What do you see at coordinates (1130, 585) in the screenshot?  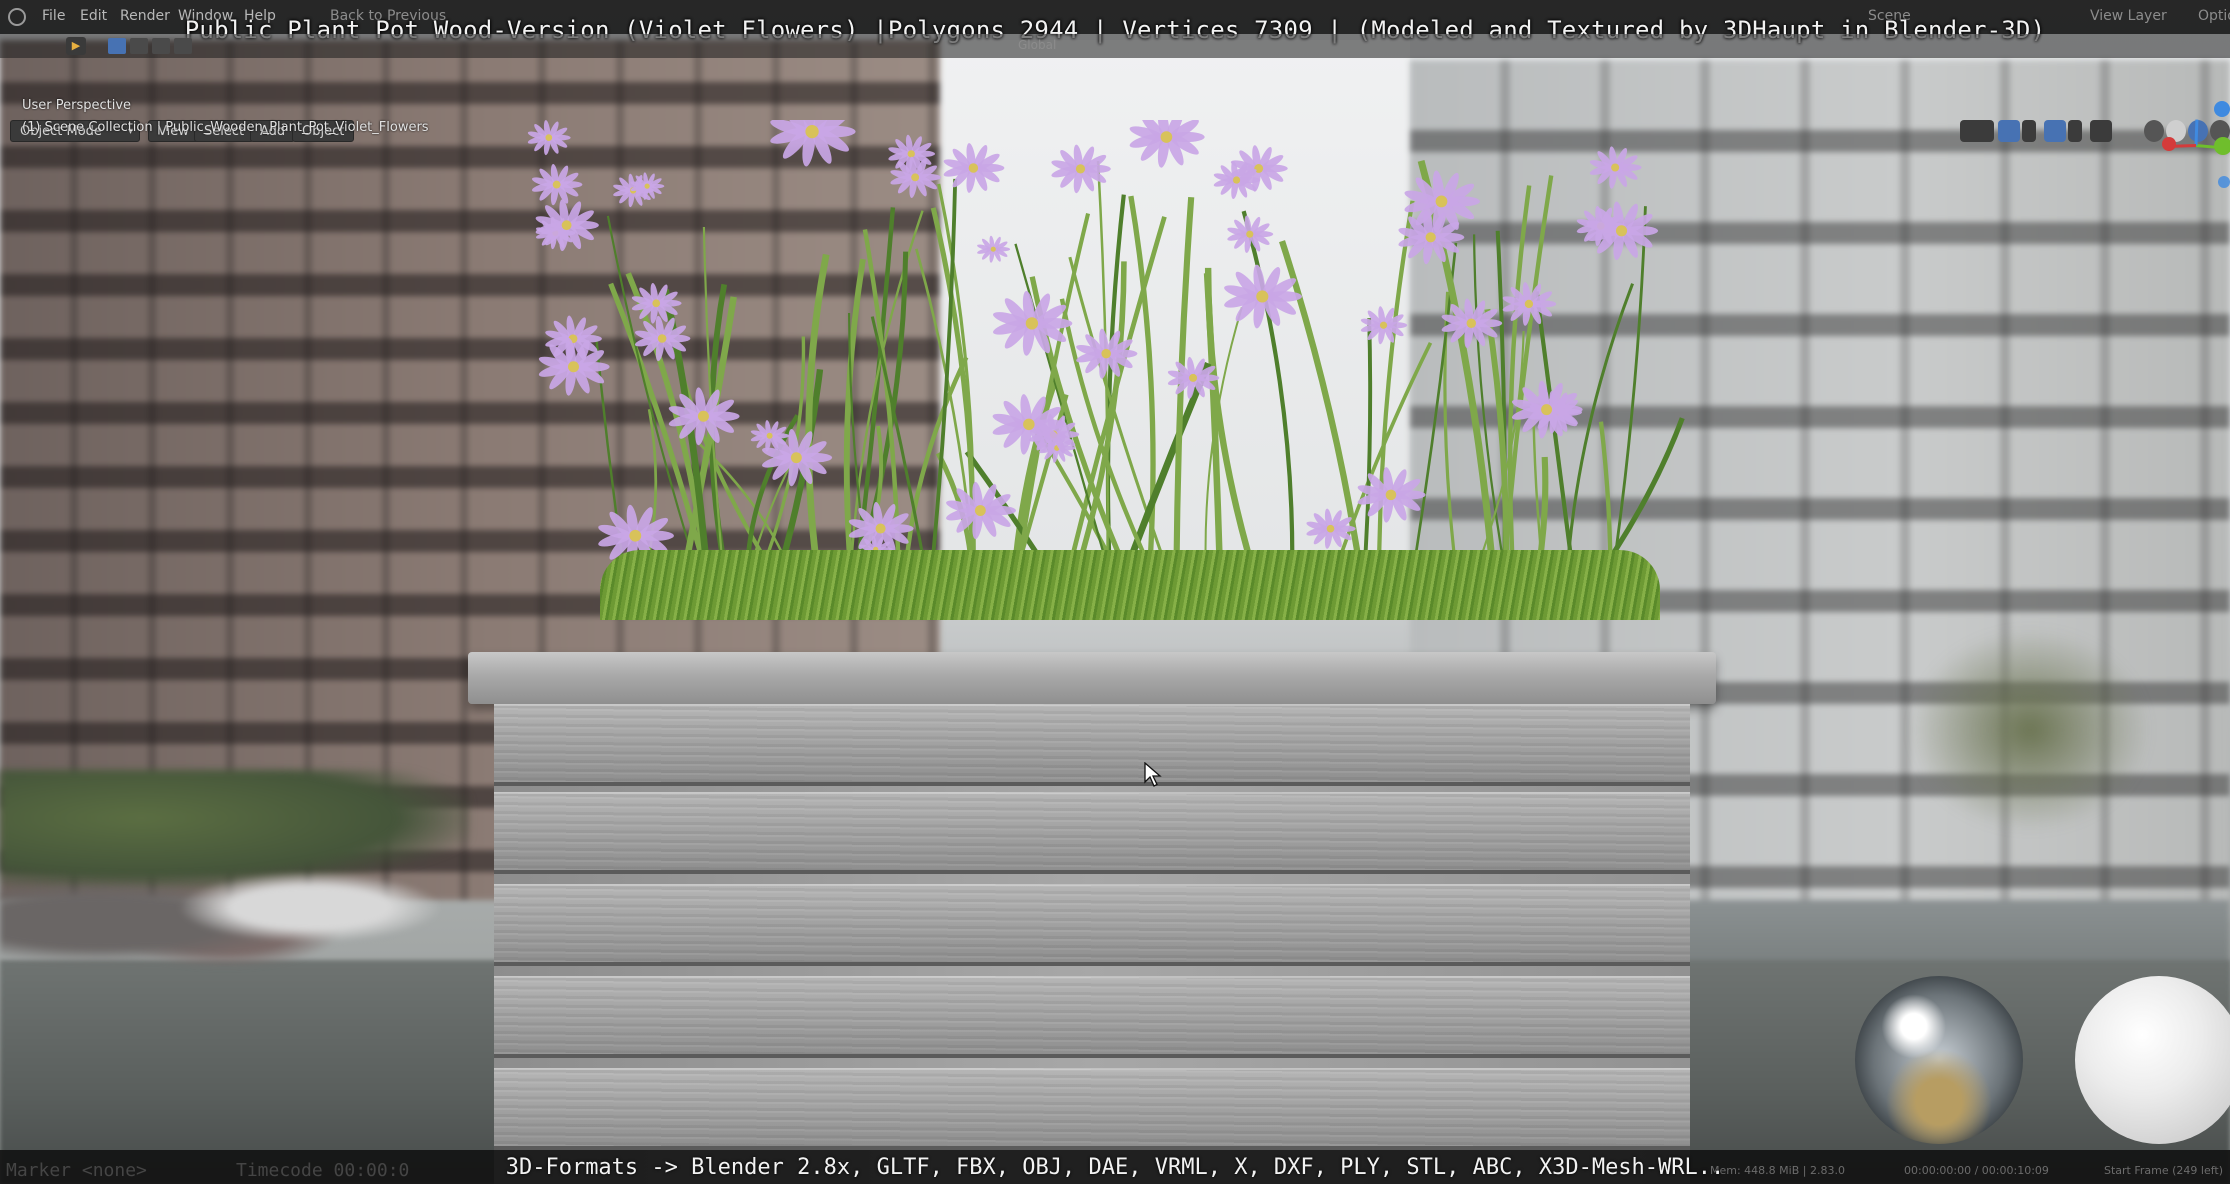 I see `grass-layer` at bounding box center [1130, 585].